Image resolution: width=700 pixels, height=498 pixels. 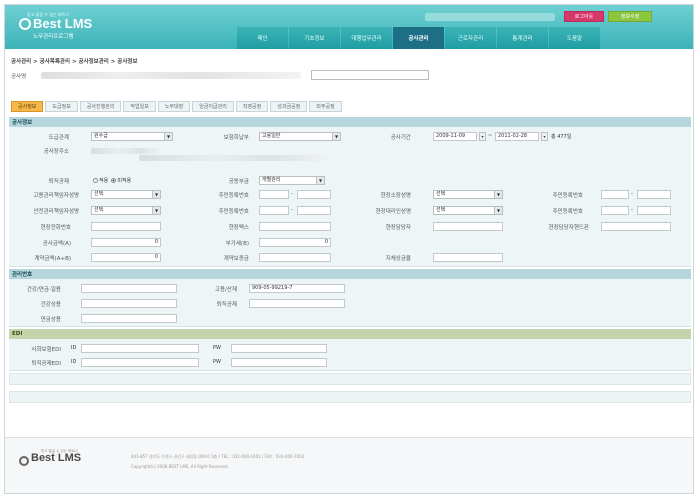 I want to click on location-detail-blurred, so click(x=234, y=158).